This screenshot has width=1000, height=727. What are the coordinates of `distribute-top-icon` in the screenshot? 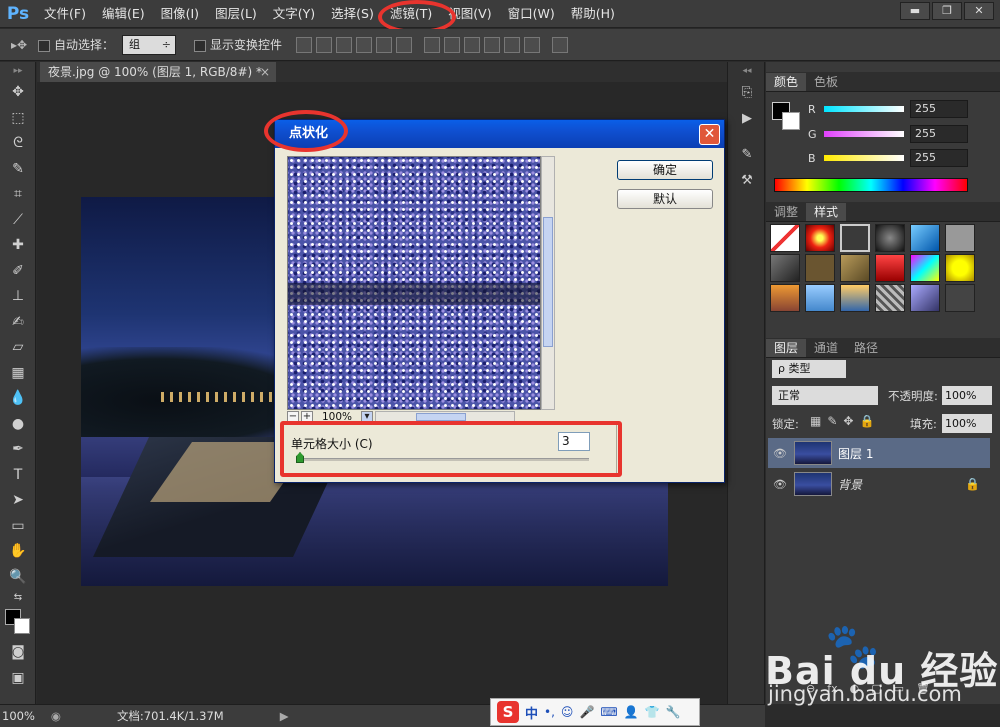 It's located at (432, 44).